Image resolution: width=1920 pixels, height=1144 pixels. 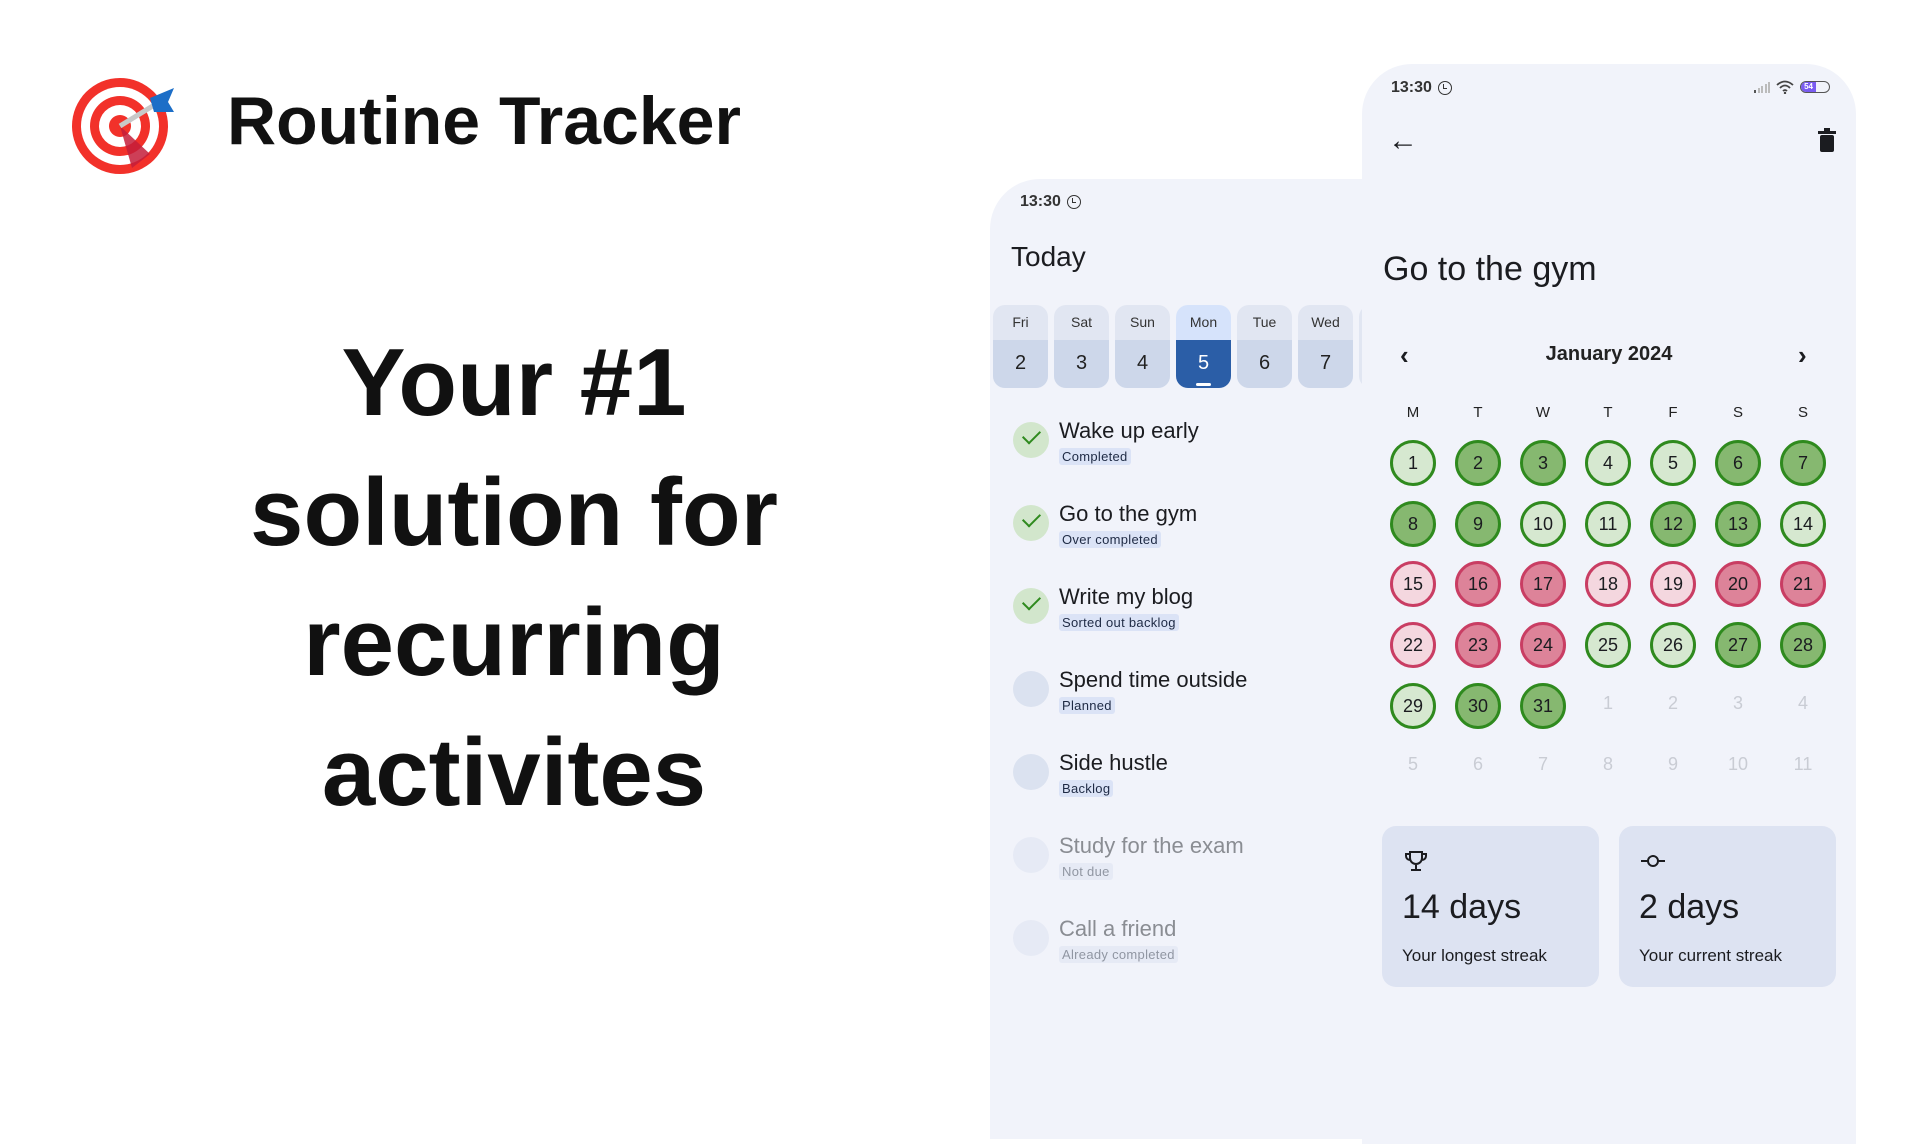 What do you see at coordinates (1673, 645) in the screenshot?
I see `calendar-day: 26` at bounding box center [1673, 645].